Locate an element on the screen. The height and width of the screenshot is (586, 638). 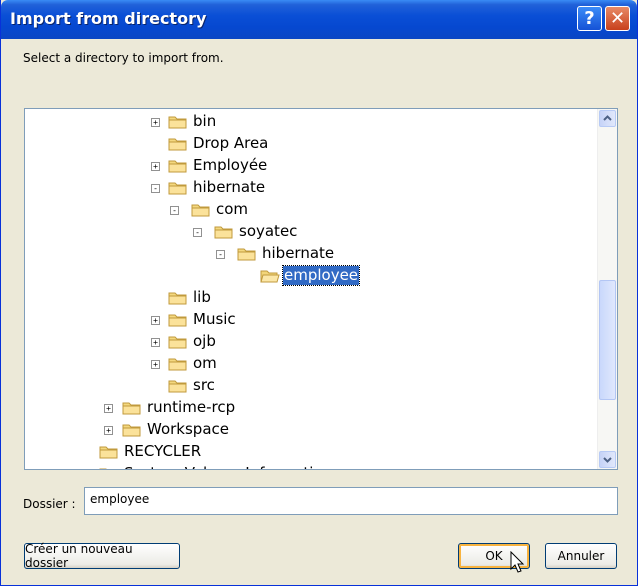
tree-node-label: Music is located at coordinates (214, 319).